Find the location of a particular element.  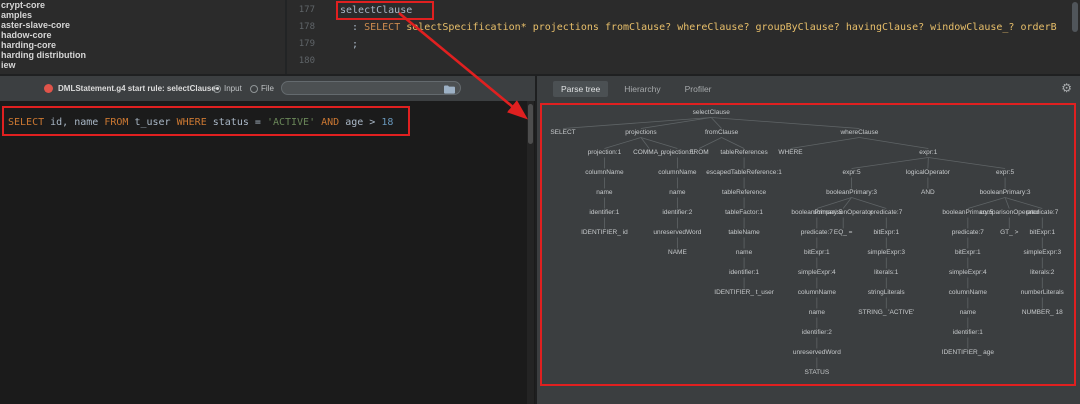

tab-profiler: Profiler is located at coordinates (698, 89).